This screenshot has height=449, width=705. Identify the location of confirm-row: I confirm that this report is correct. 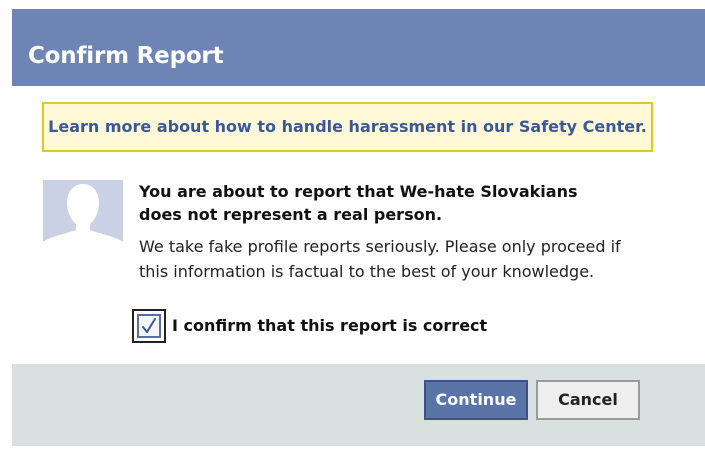
(309, 326).